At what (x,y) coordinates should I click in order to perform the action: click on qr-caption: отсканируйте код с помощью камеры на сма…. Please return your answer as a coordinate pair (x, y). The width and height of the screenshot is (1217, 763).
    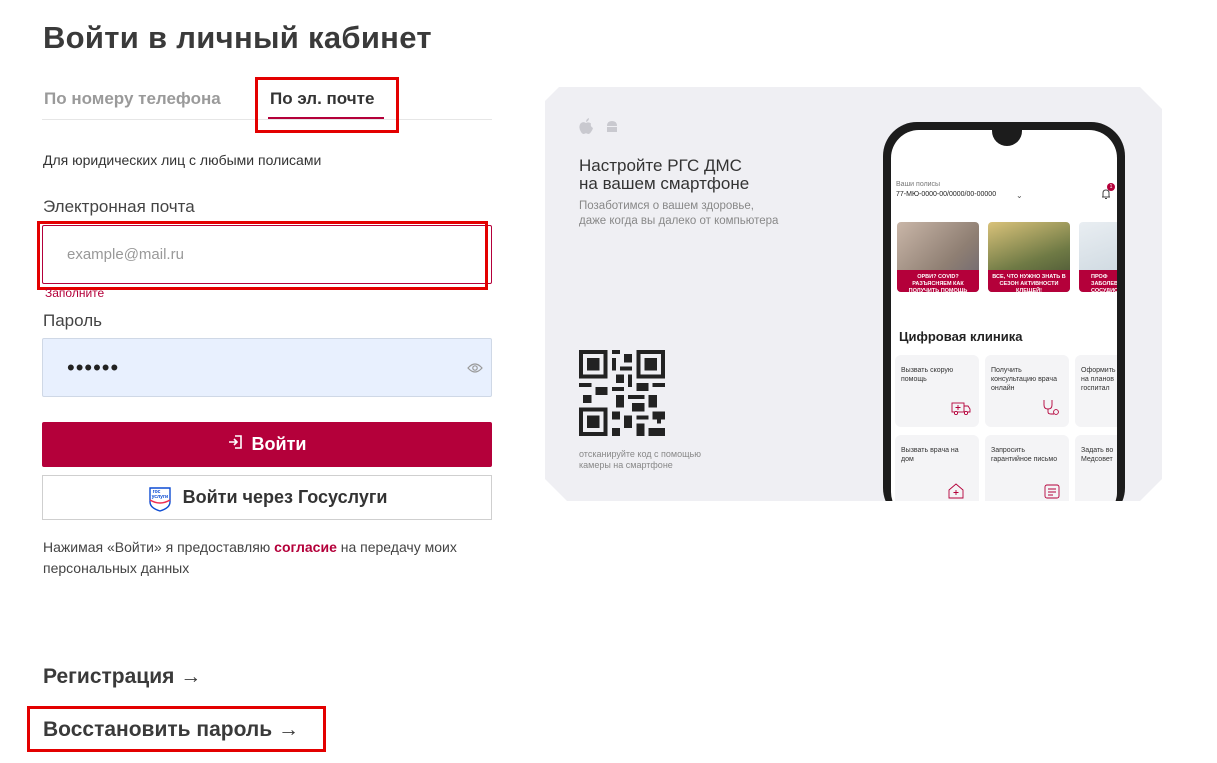
    Looking at the image, I should click on (640, 460).